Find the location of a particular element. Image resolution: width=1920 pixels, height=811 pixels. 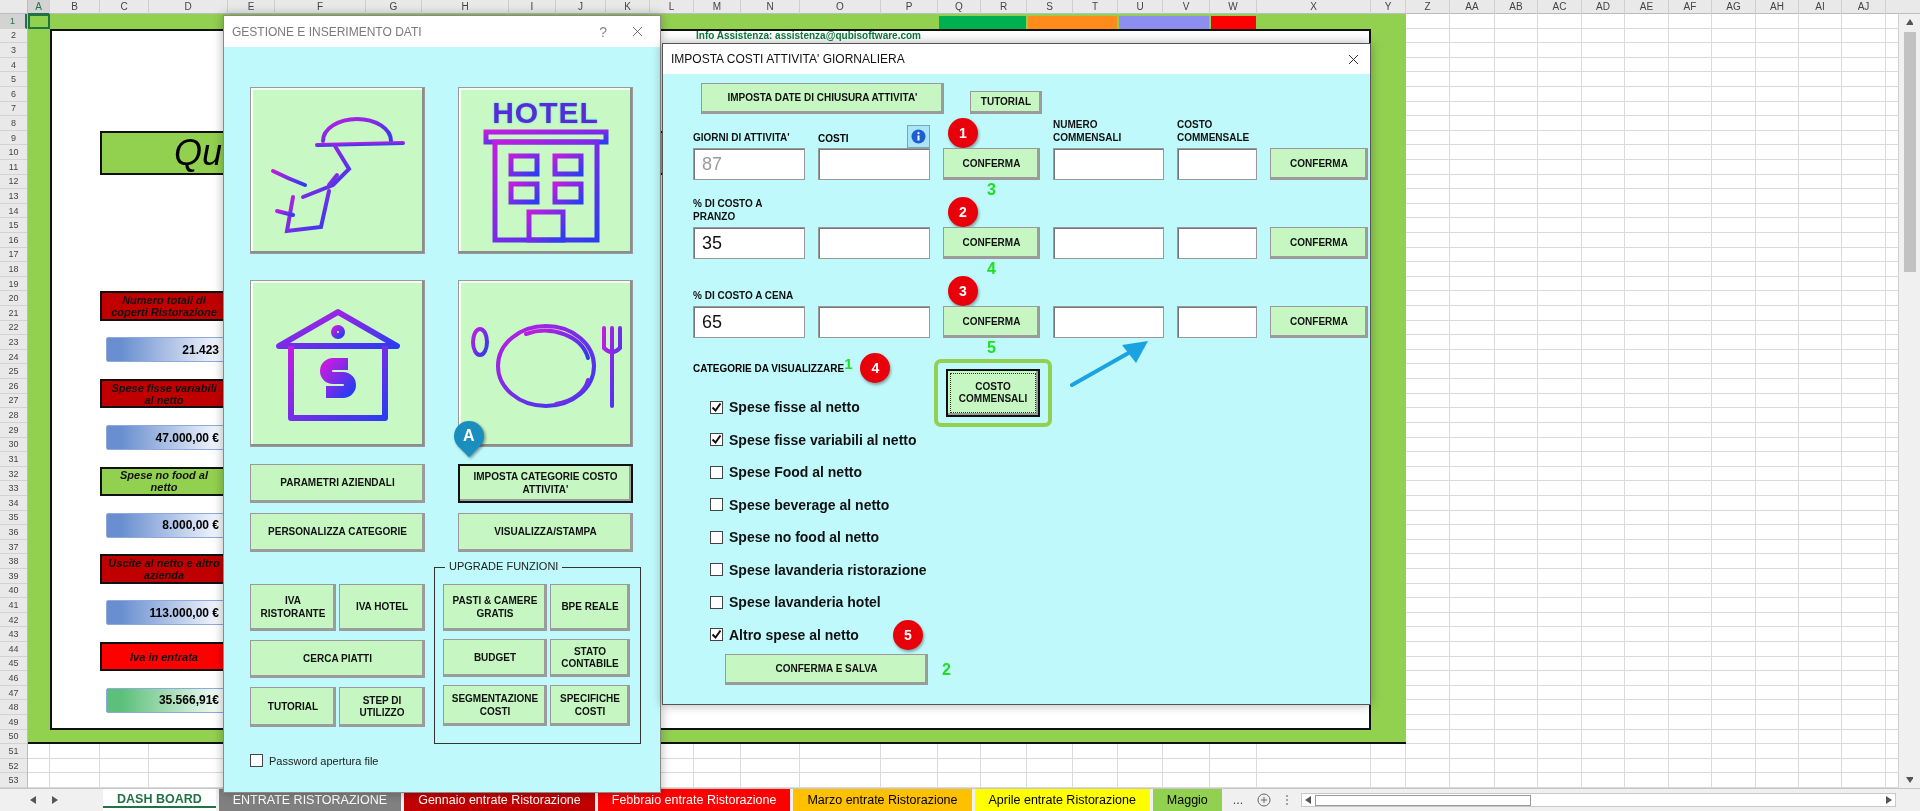

row-header: 41 is located at coordinates (13, 605).